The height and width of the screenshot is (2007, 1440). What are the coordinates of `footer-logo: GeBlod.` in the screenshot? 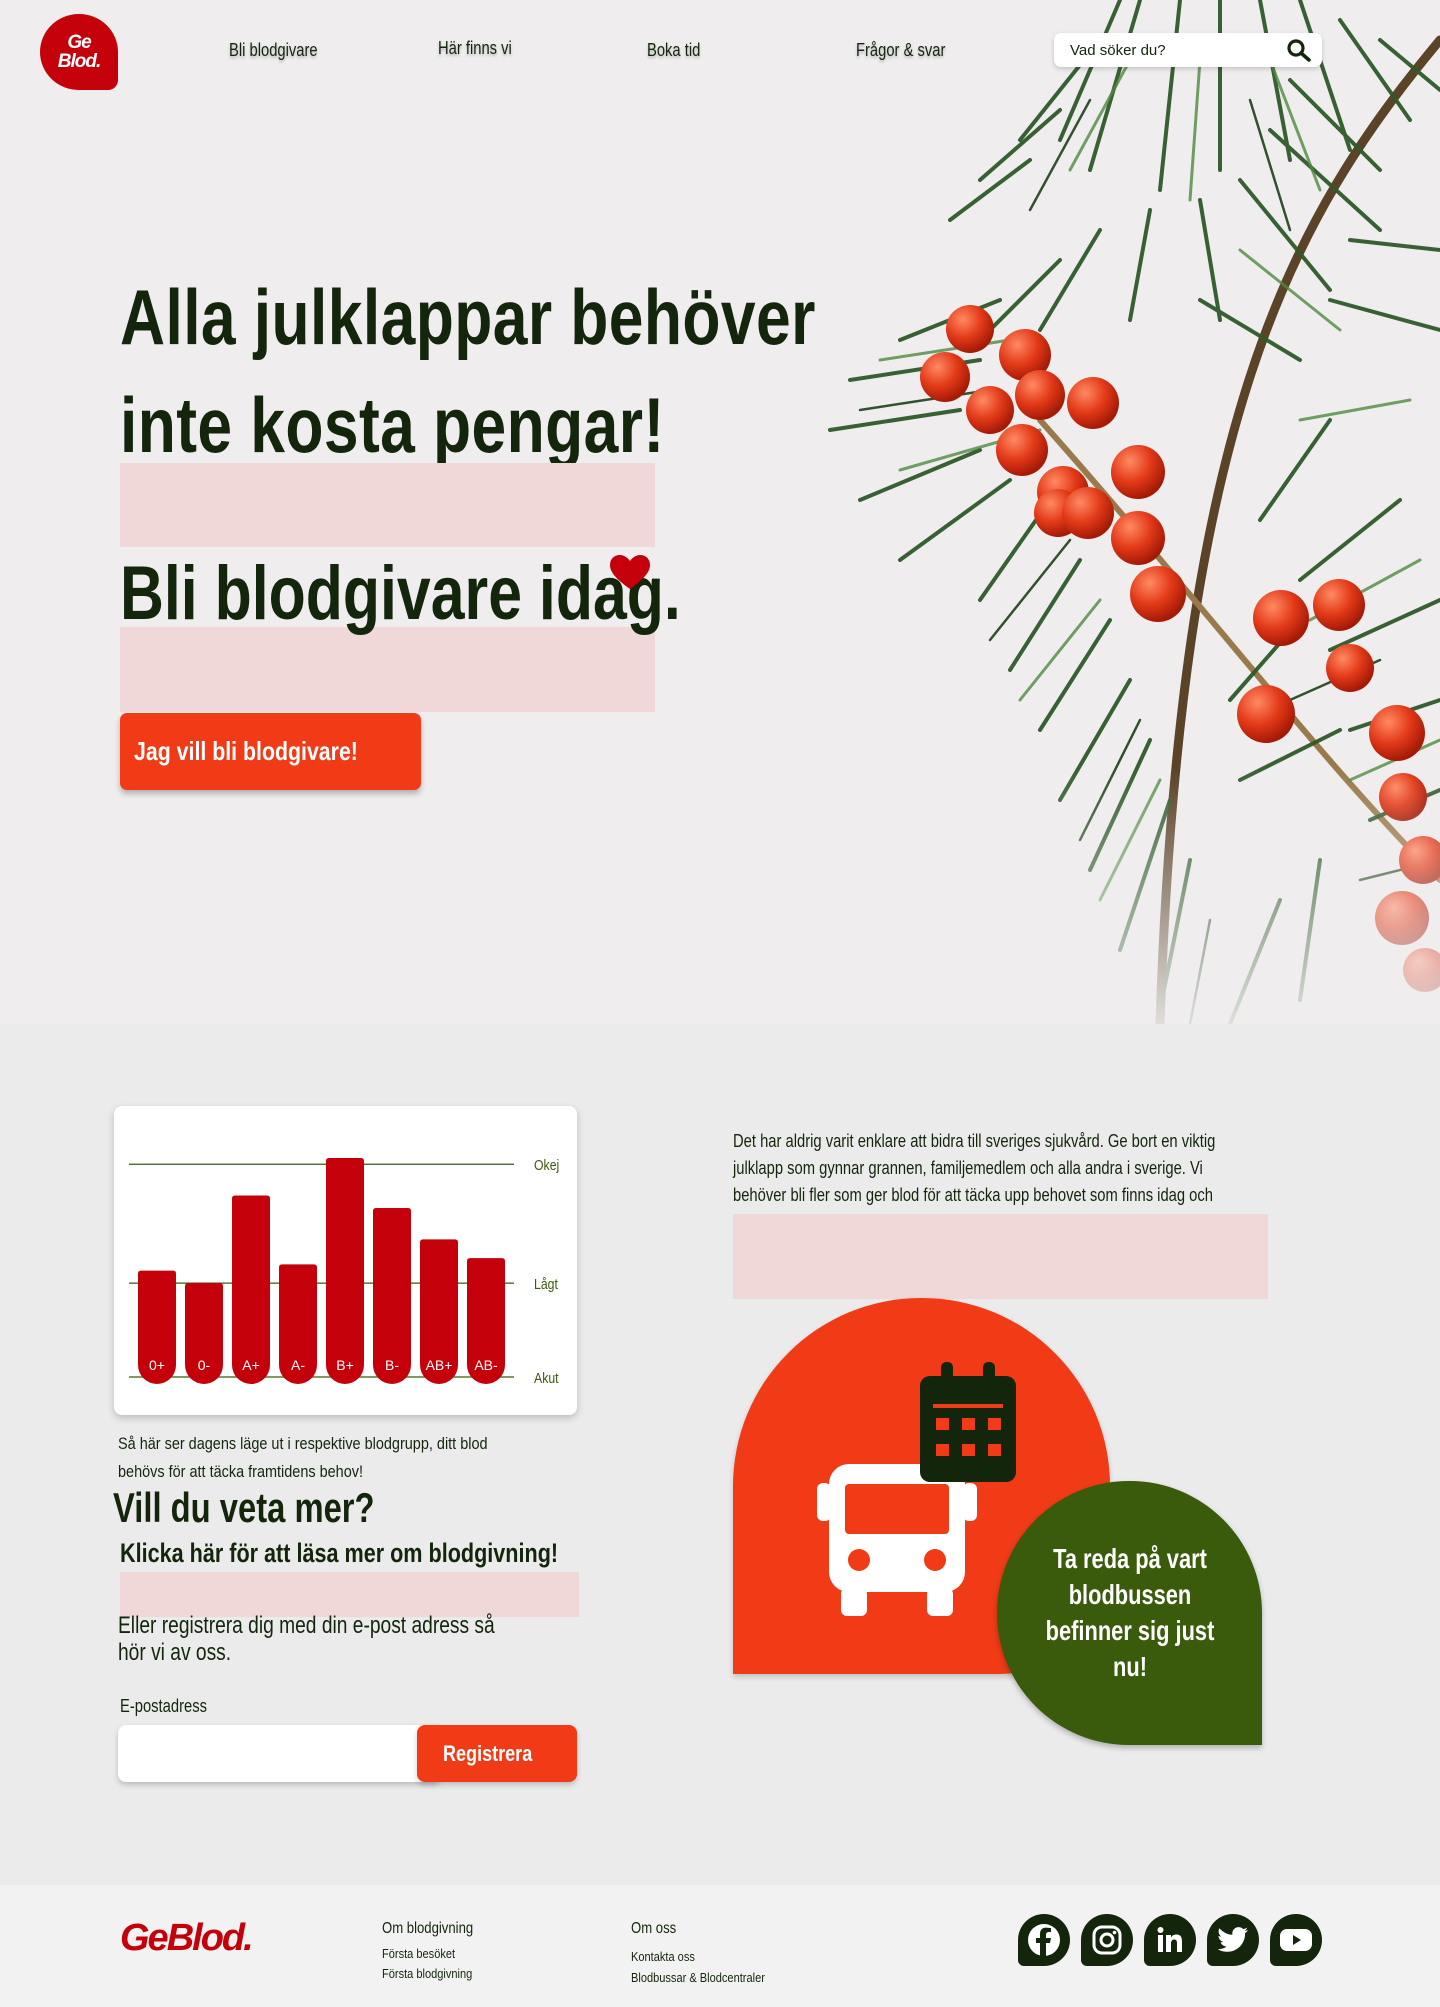 It's located at (187, 1938).